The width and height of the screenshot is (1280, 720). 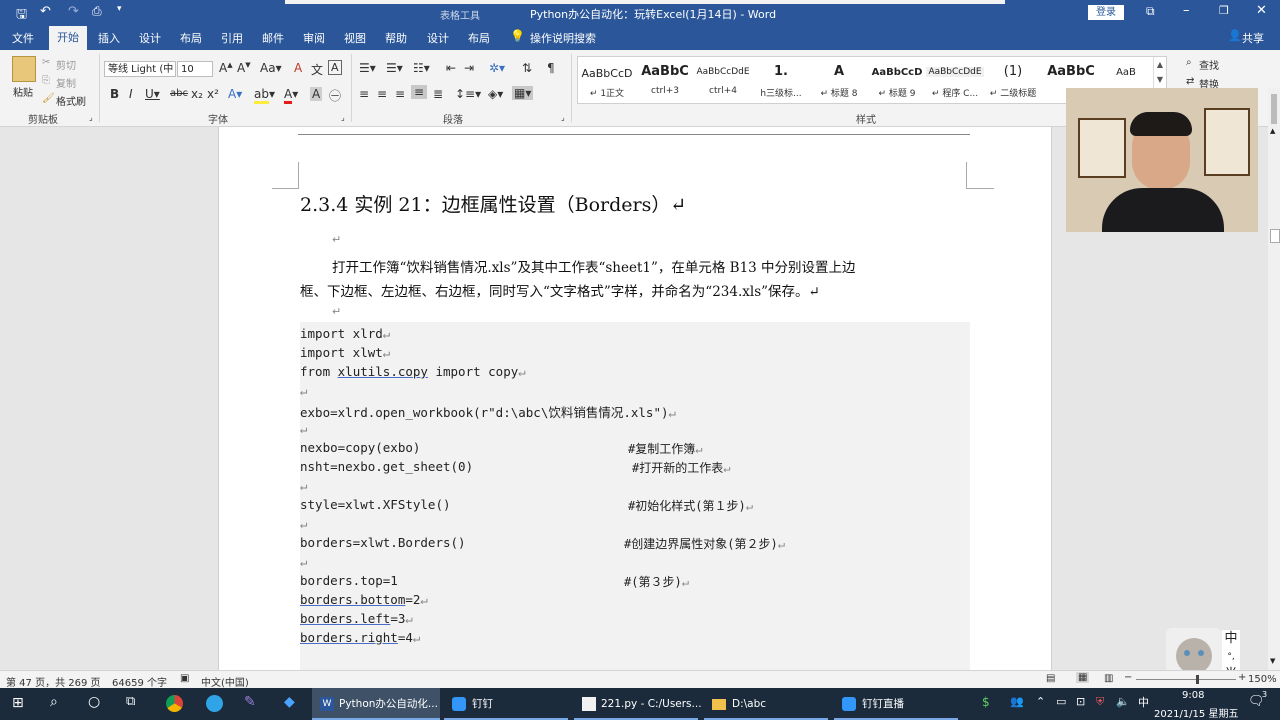 I want to click on paste-button: 粘贴, so click(x=23, y=91).